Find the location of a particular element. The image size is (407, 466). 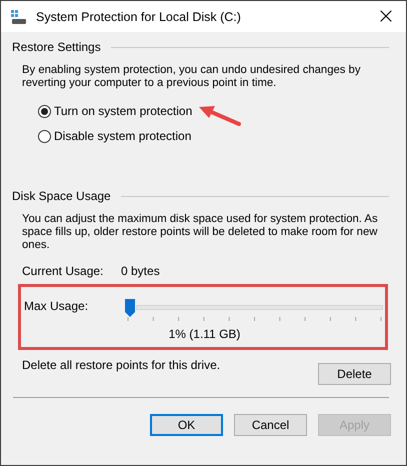

slider-thumb is located at coordinates (129, 308).